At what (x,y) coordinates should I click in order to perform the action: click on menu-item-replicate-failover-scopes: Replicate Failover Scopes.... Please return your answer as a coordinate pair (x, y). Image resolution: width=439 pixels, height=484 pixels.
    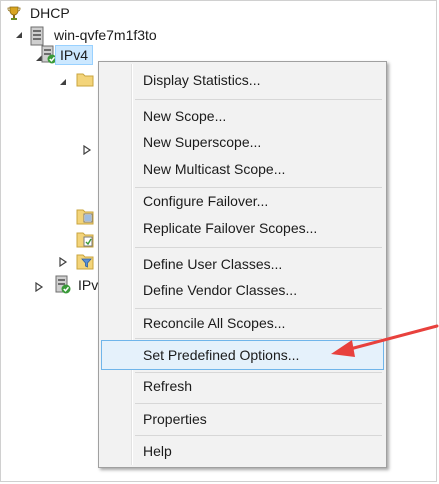
    Looking at the image, I should click on (242, 228).